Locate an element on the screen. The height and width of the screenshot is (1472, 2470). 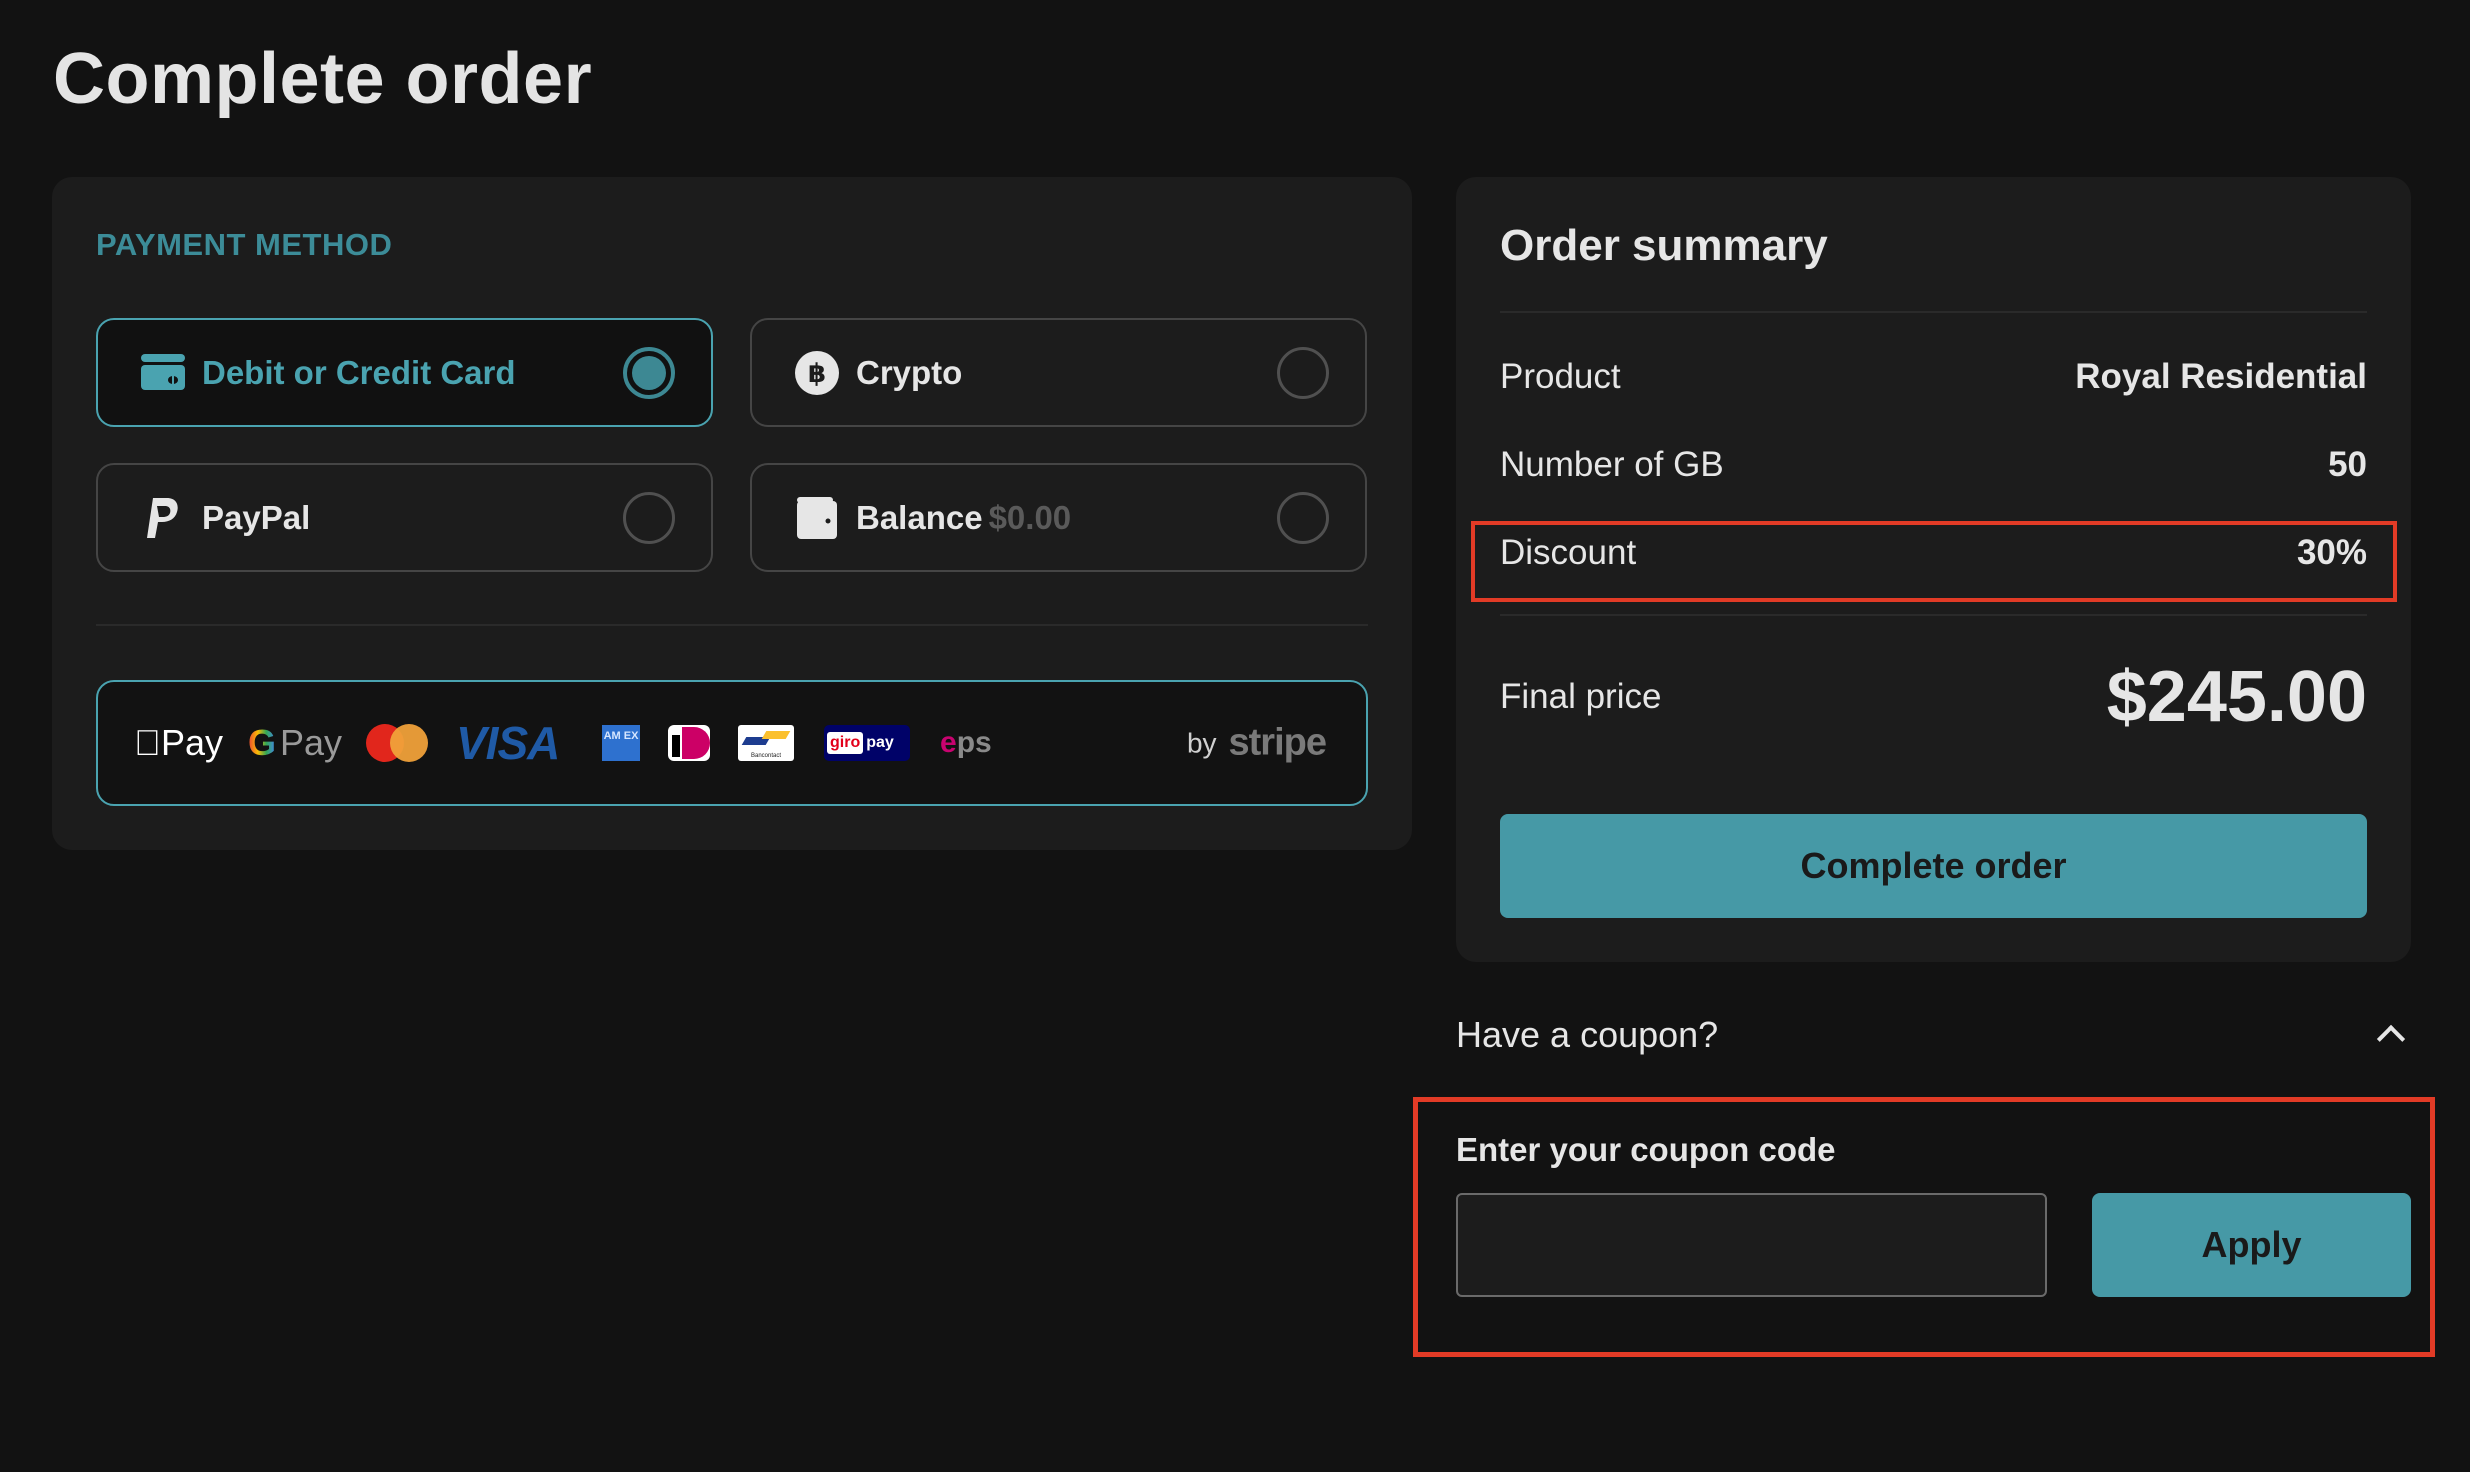
payment-option-label: Crypto is located at coordinates (909, 372).